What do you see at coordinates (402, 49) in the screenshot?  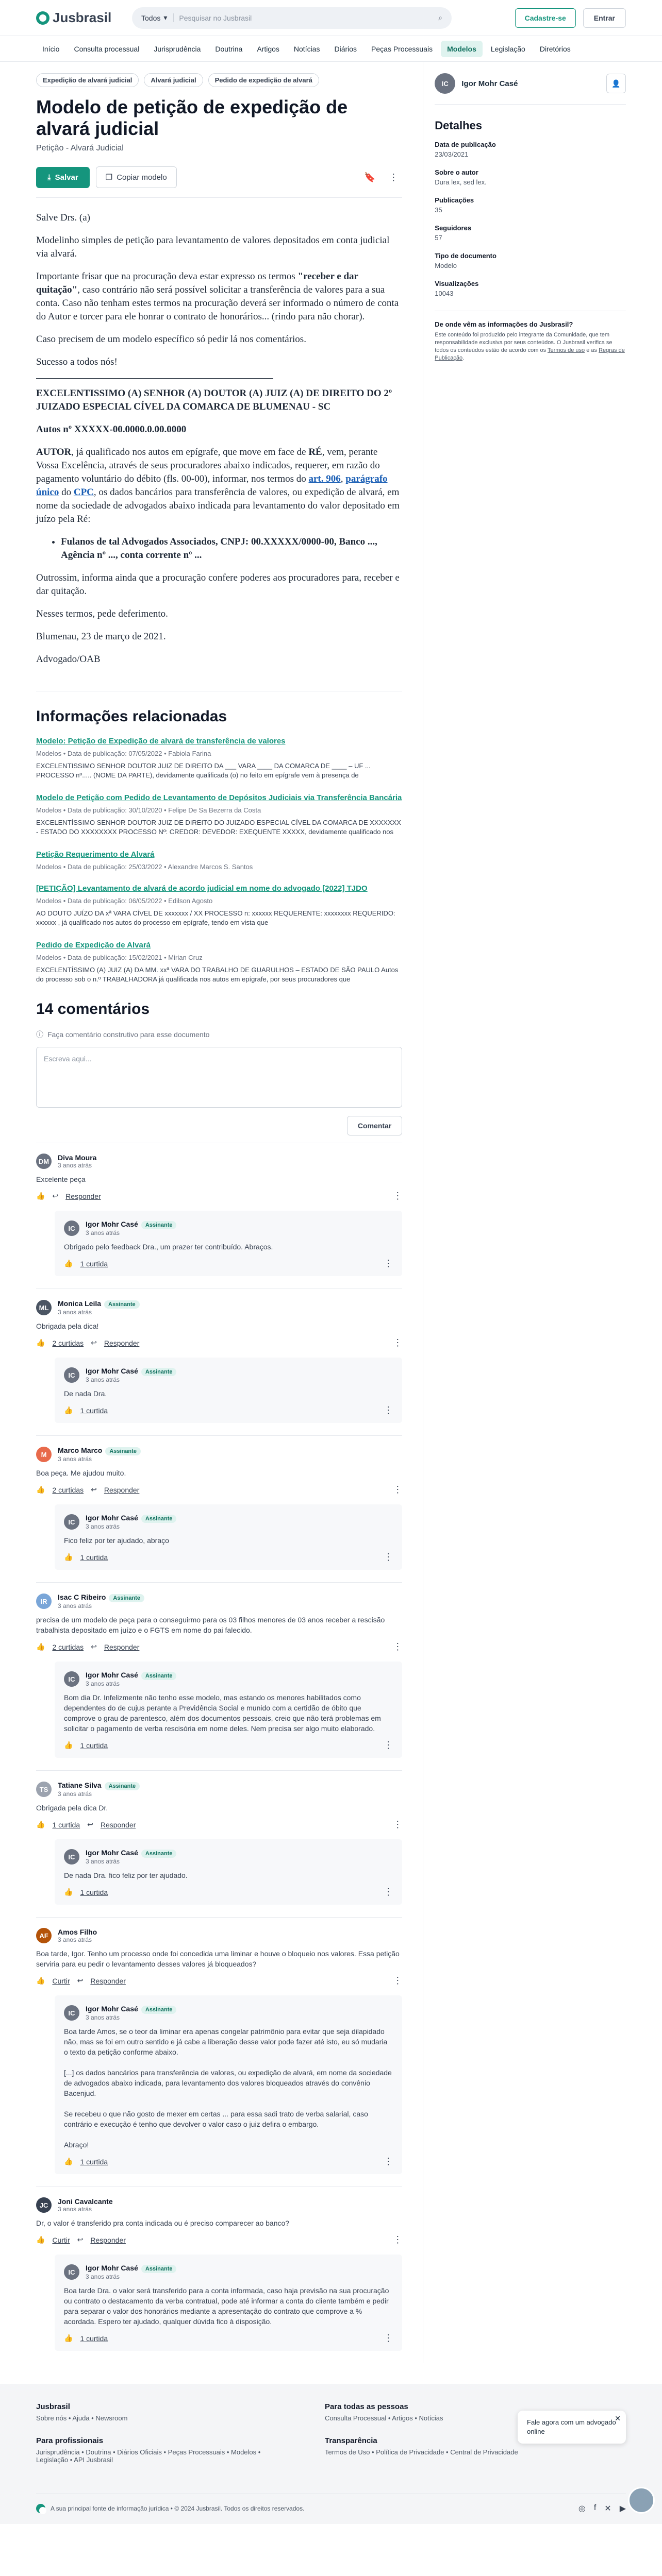 I see `nav-item: Peças Processuais` at bounding box center [402, 49].